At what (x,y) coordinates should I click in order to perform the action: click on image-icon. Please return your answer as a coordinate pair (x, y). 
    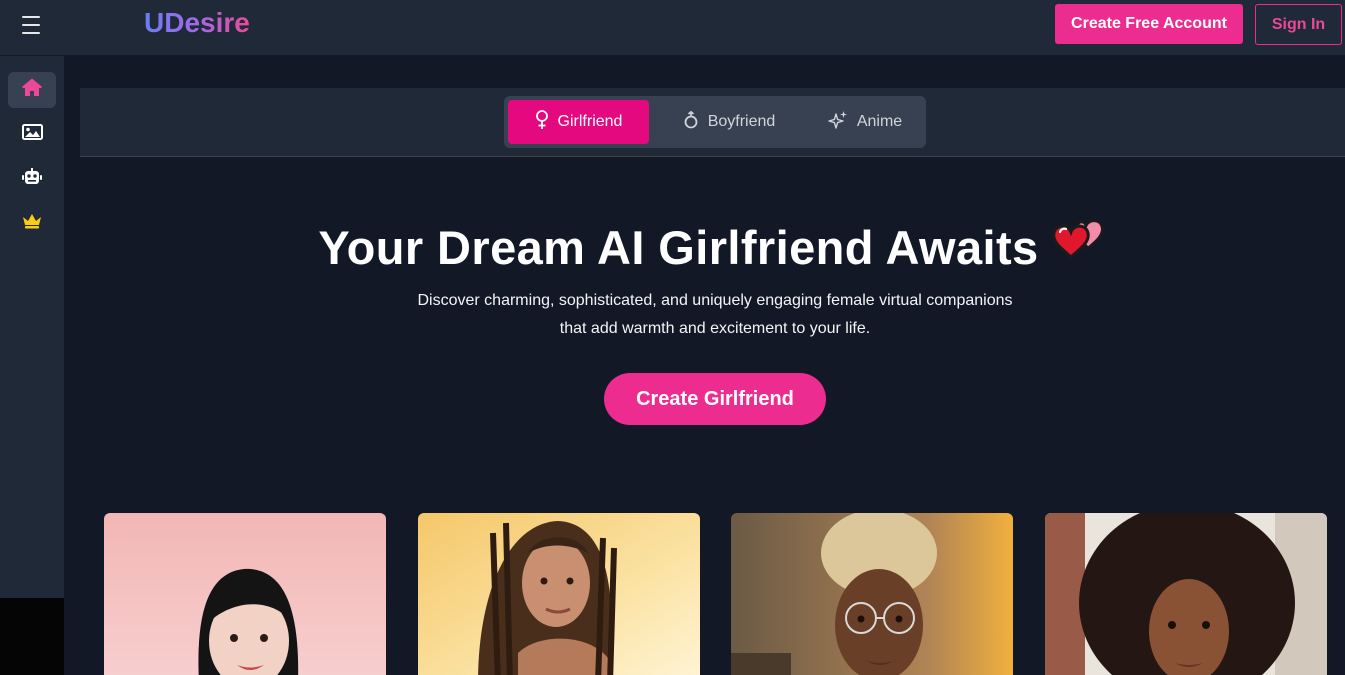
    Looking at the image, I should click on (32, 134).